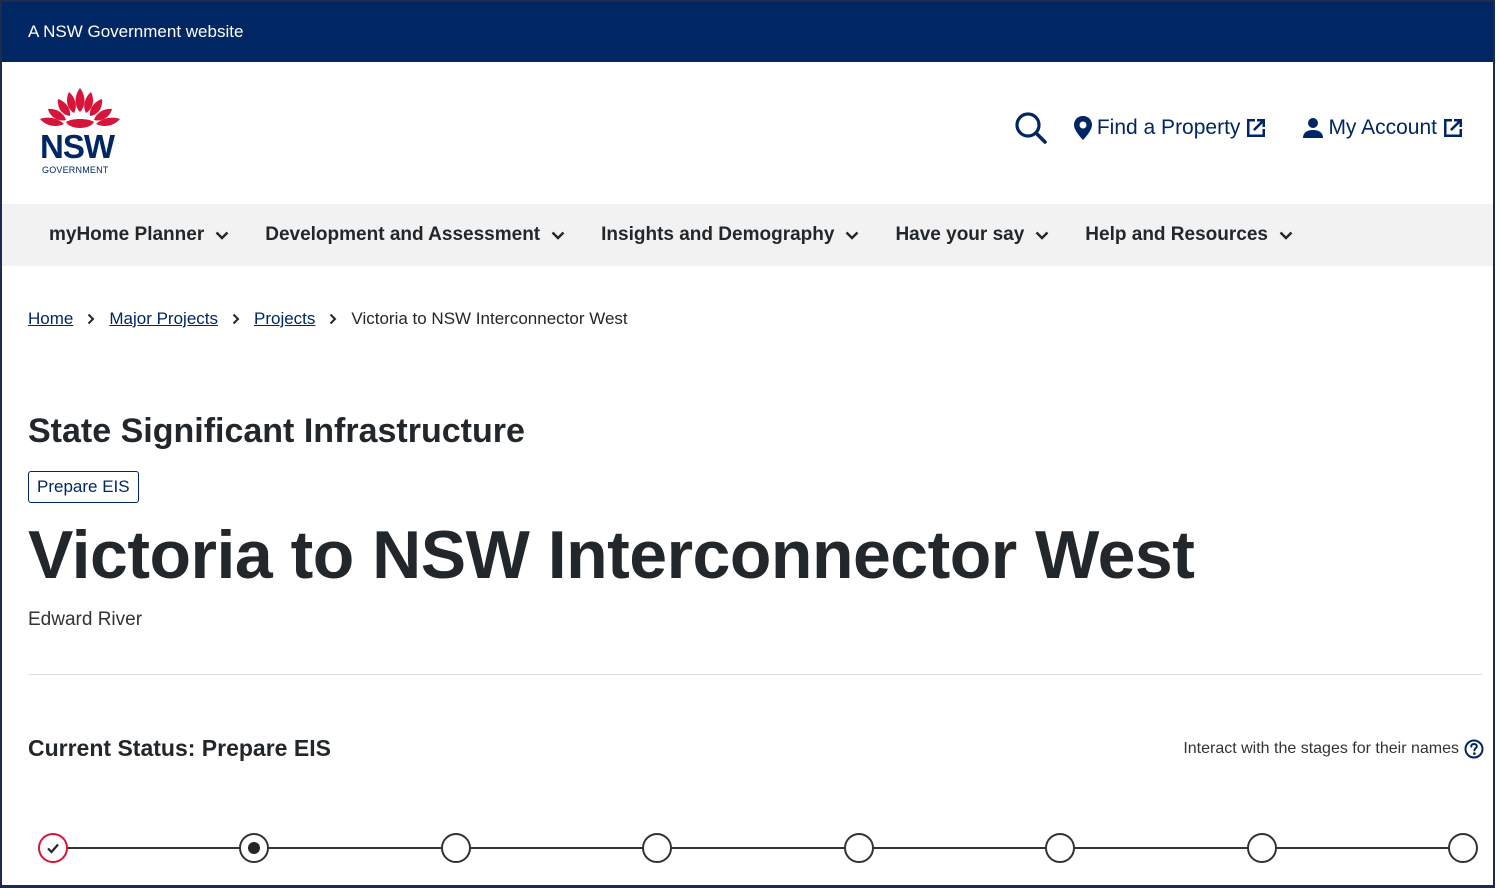 The height and width of the screenshot is (888, 1500). What do you see at coordinates (85, 620) in the screenshot?
I see `project-lga: Edward River` at bounding box center [85, 620].